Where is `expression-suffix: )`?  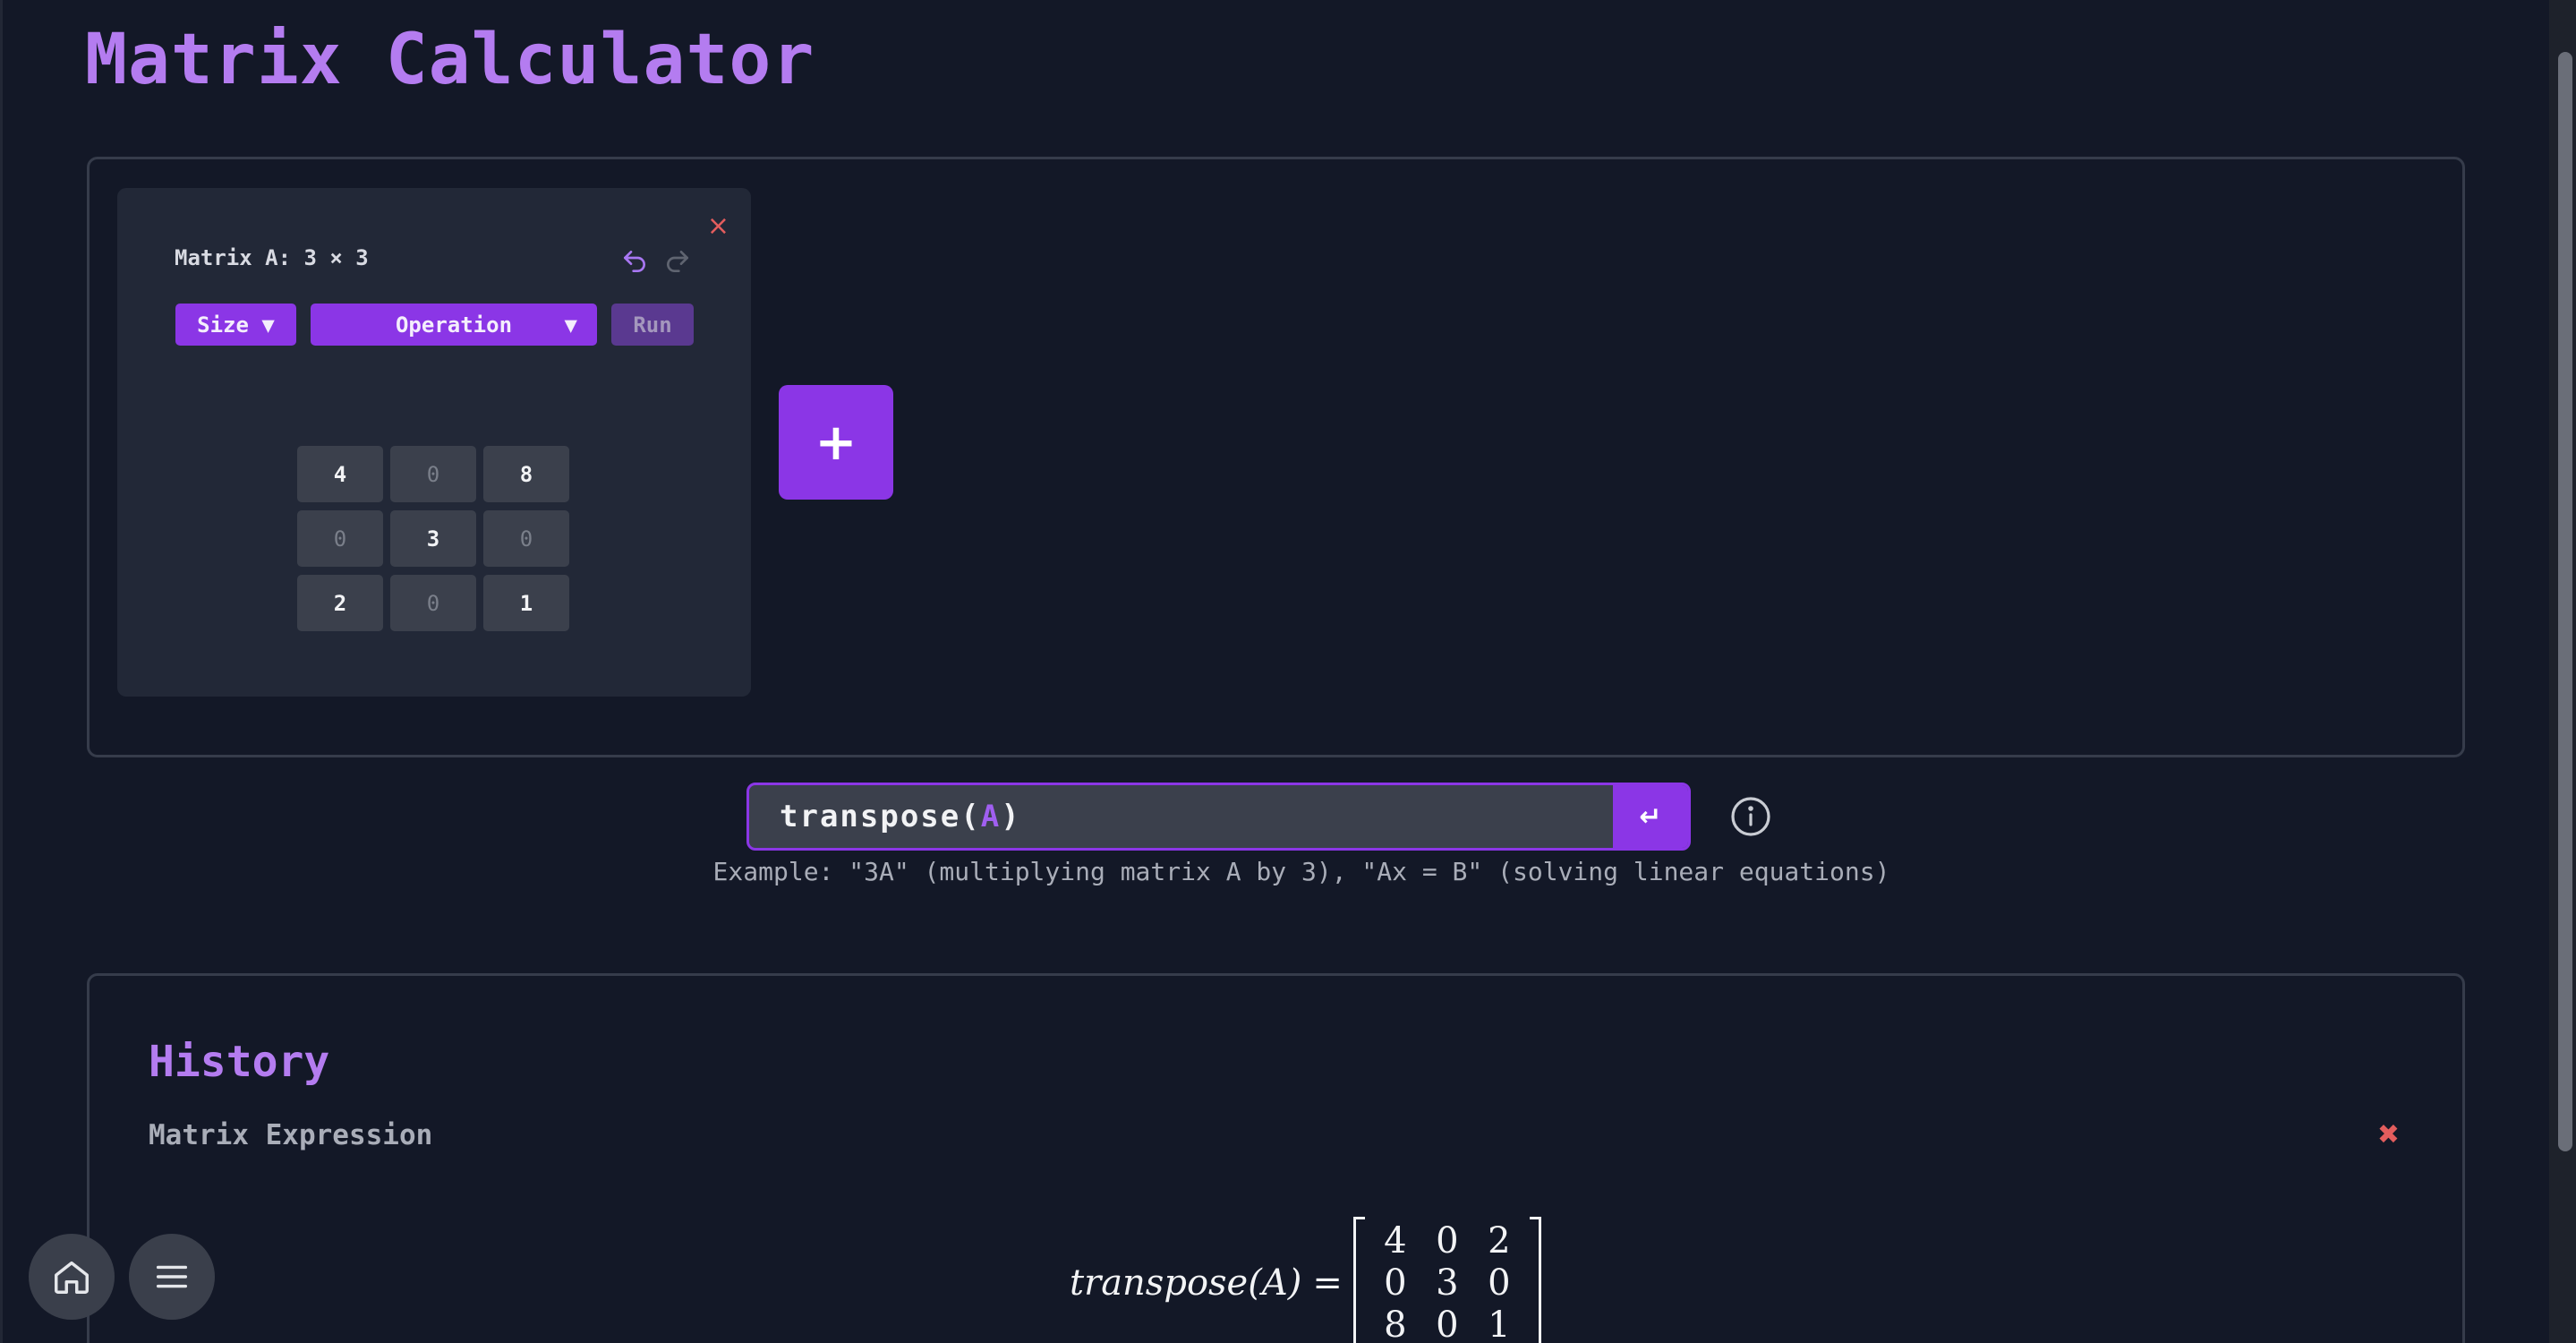 expression-suffix: ) is located at coordinates (1011, 816).